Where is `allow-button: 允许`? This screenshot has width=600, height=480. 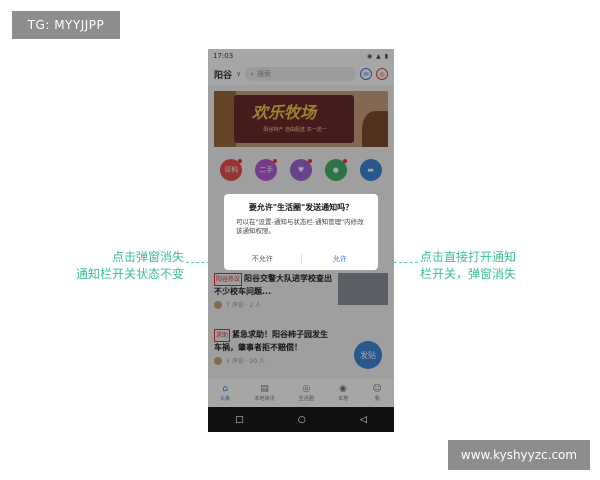 allow-button: 允许 is located at coordinates (340, 259).